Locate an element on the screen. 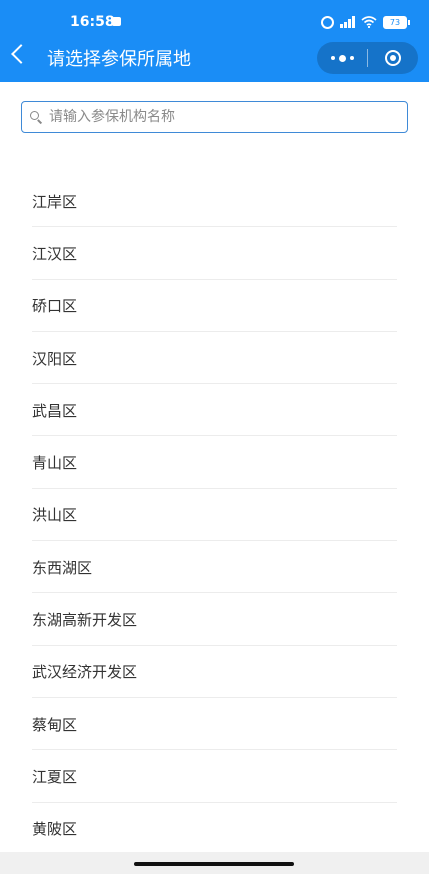 This screenshot has height=874, width=429. home-indicator is located at coordinates (214, 864).